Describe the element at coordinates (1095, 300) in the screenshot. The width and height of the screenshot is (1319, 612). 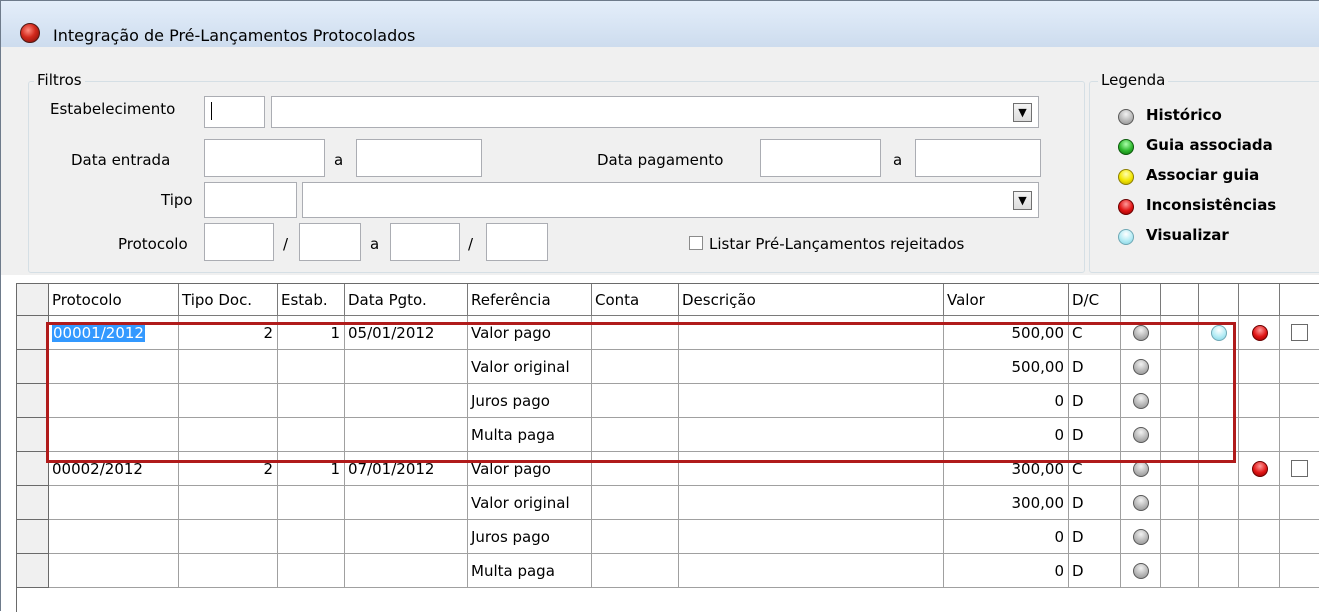
I see `header-dc: D/C` at that location.